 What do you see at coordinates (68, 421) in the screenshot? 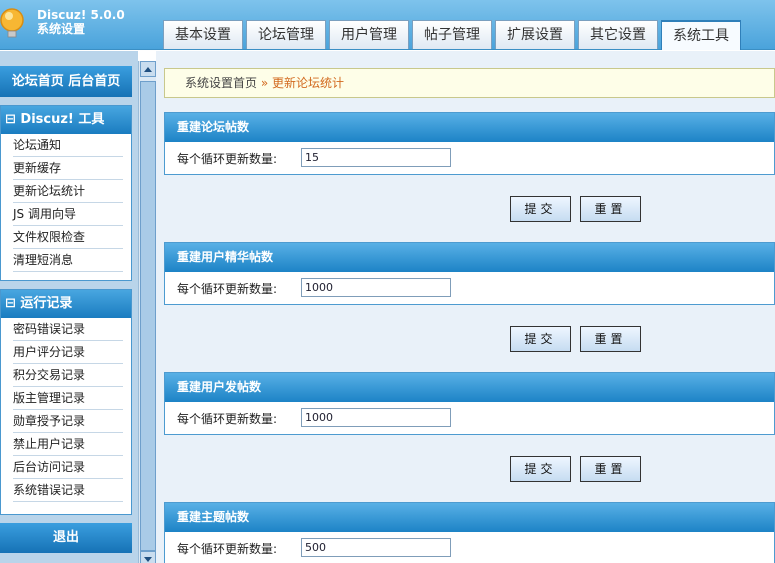
I see `sidebar-item-medal-logs: 勋章授予记录` at bounding box center [68, 421].